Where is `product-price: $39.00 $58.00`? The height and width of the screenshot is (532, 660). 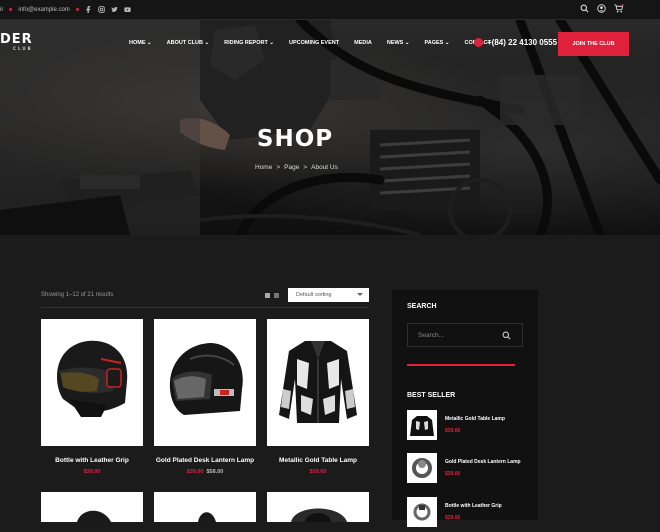
product-price: $39.00 $58.00 is located at coordinates (205, 472).